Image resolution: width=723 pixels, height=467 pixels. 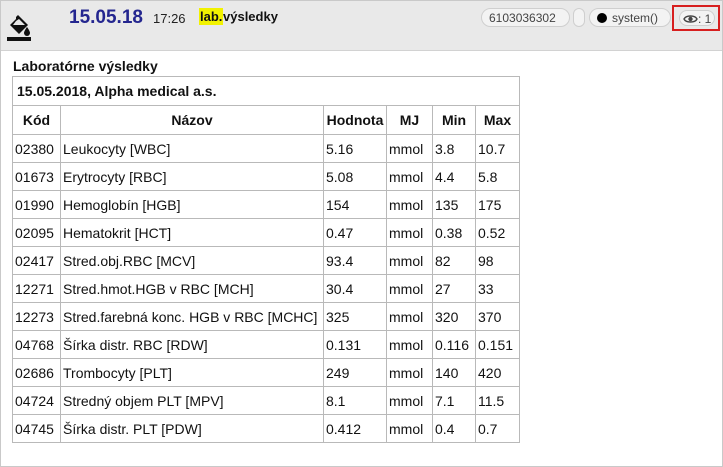 I want to click on section-title: Laboratórne výsledky, so click(x=85, y=66).